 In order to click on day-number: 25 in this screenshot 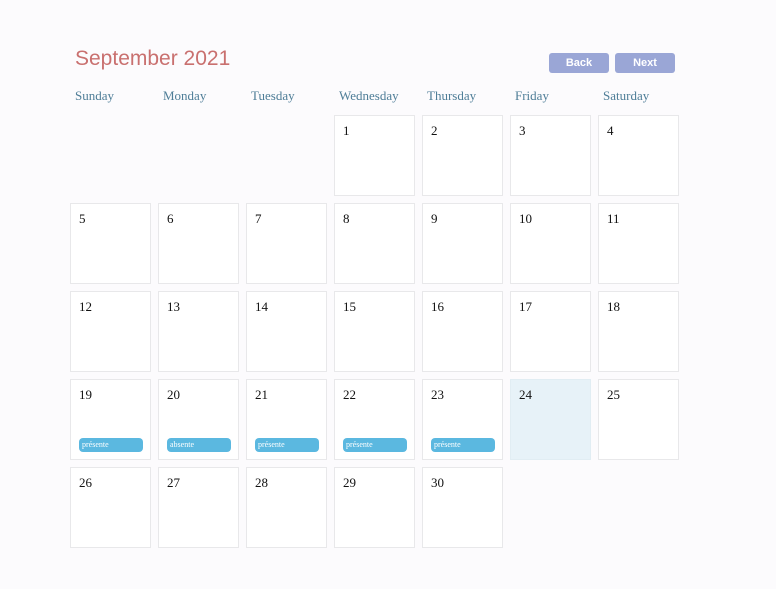, I will do `click(613, 394)`.